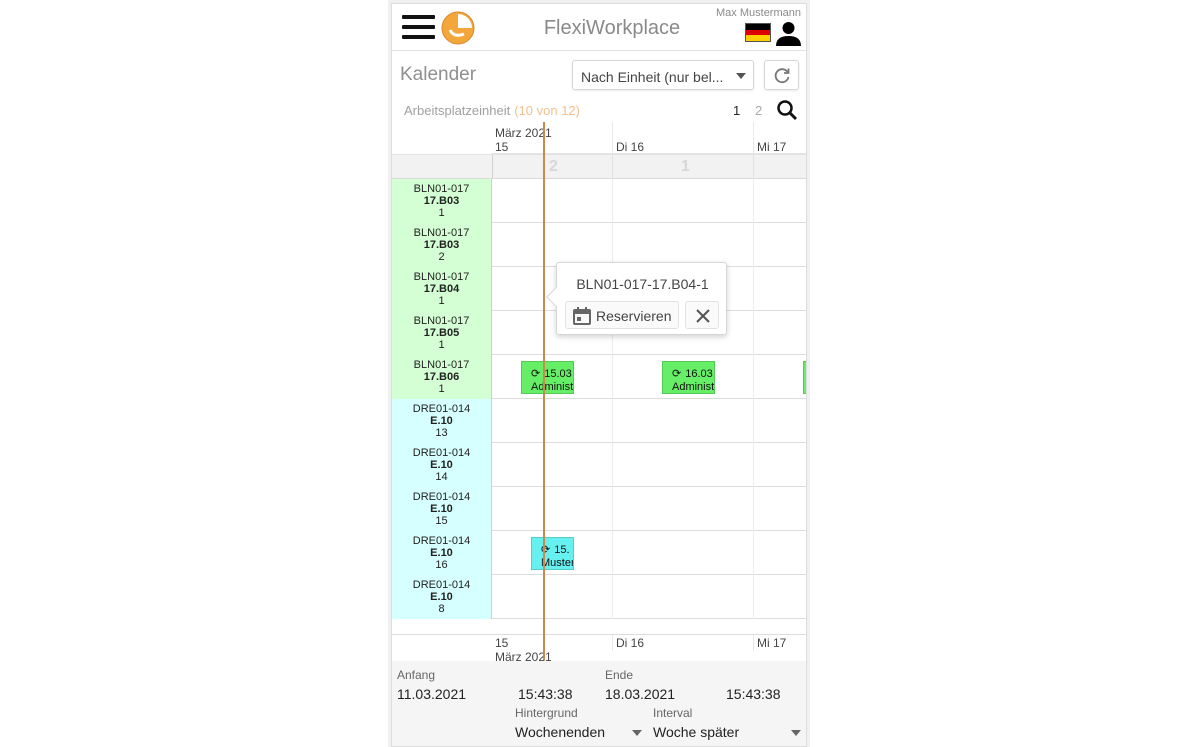 Image resolution: width=1200 pixels, height=747 pixels. Describe the element at coordinates (458, 28) in the screenshot. I see `app-logo` at that location.